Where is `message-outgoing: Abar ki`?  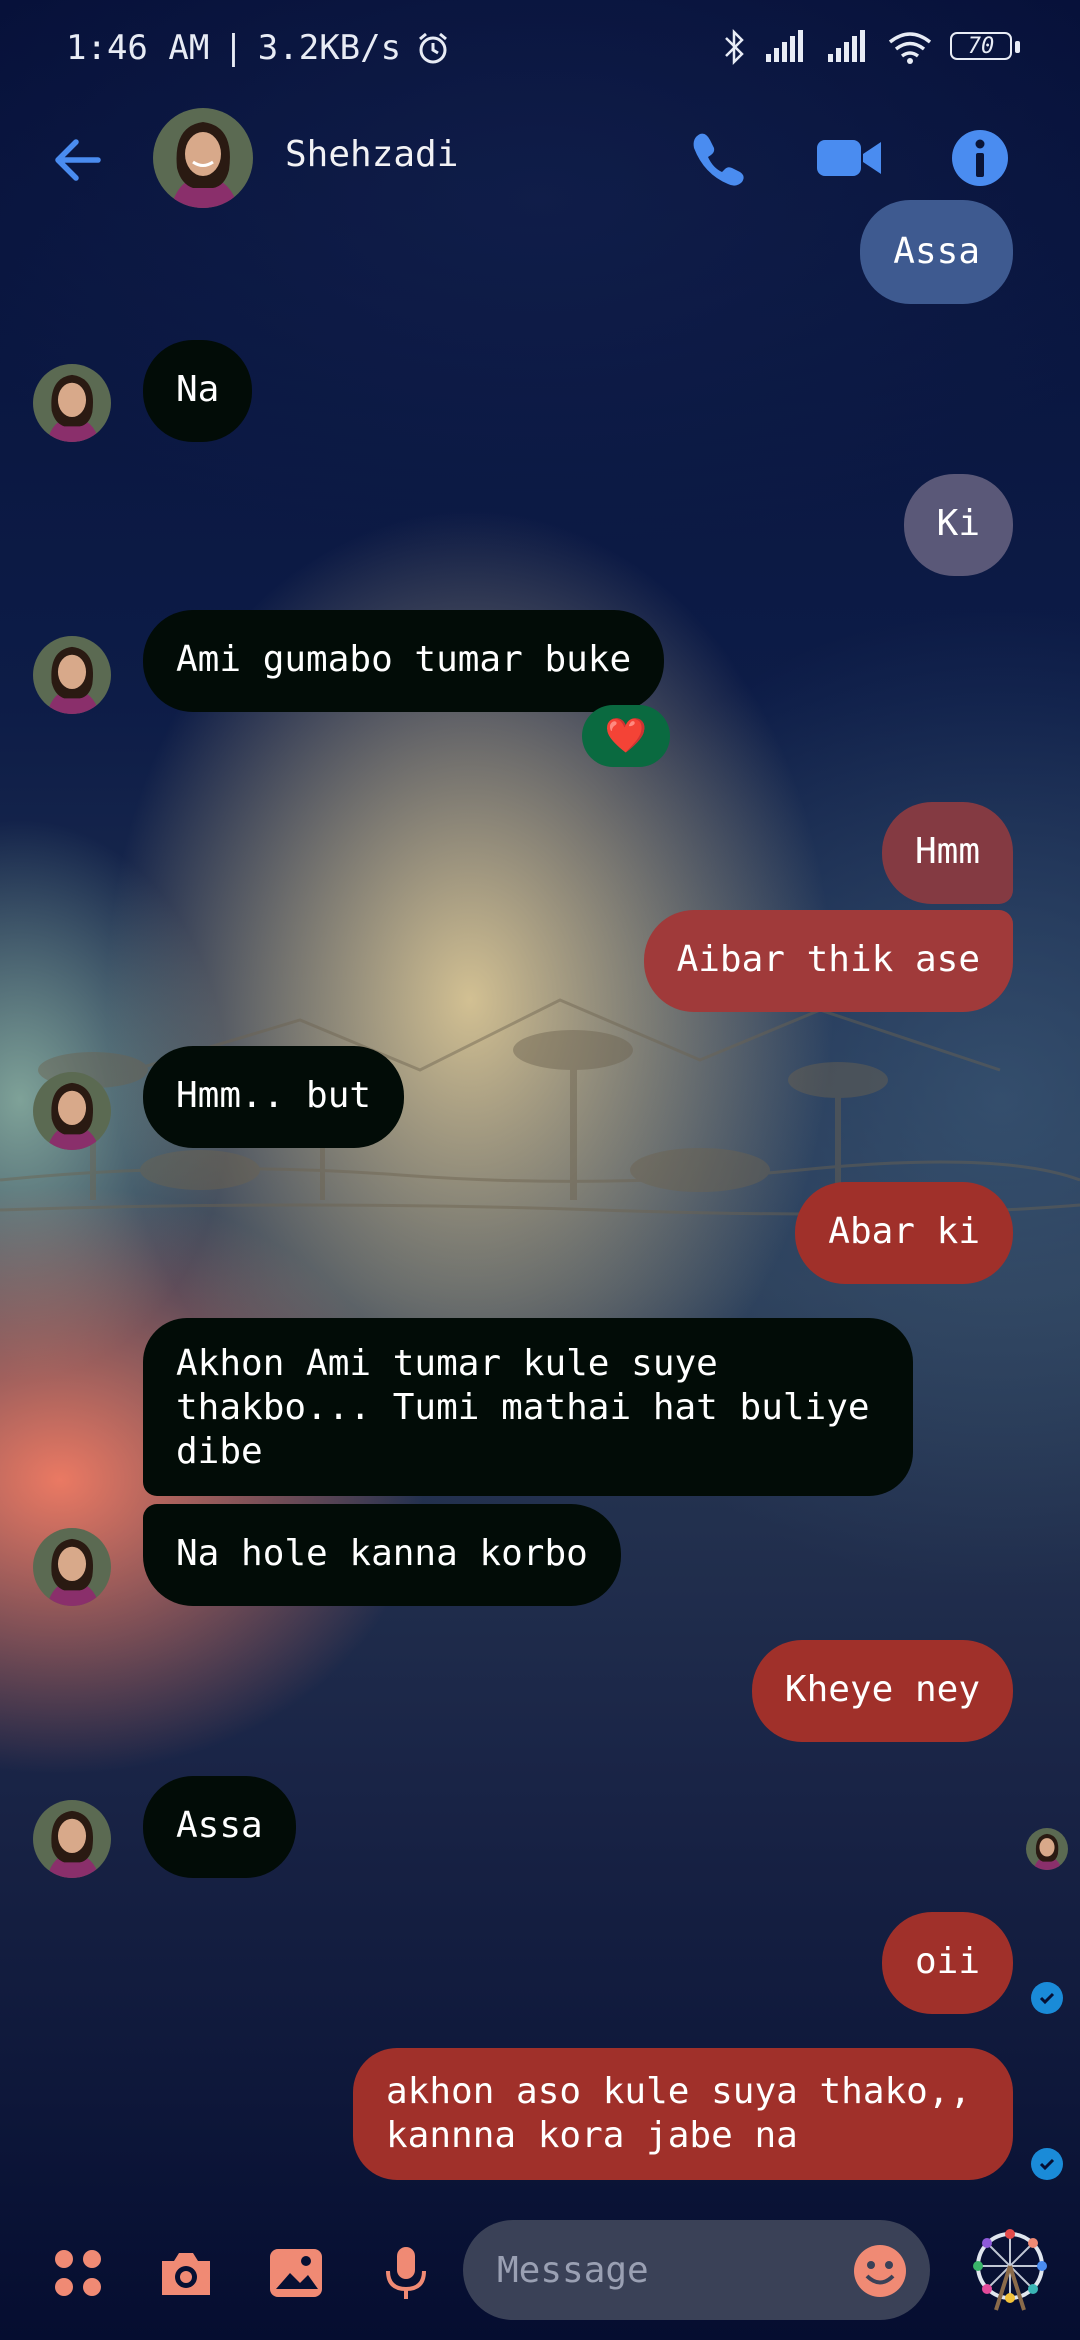 message-outgoing: Abar ki is located at coordinates (904, 1233).